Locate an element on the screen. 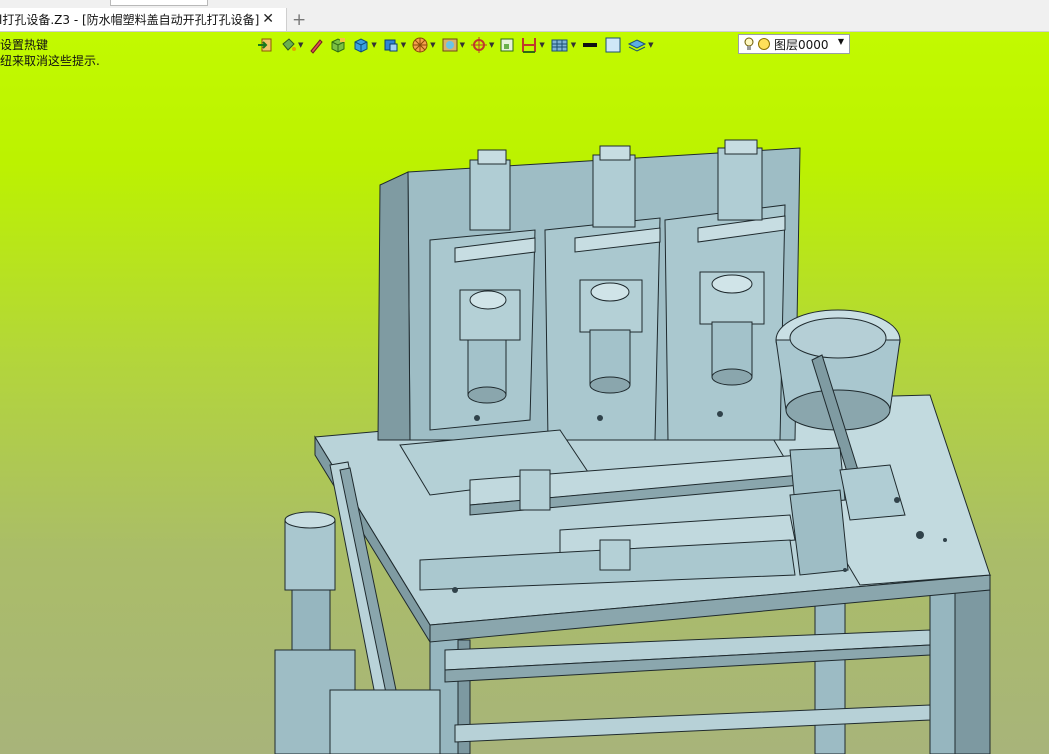 The height and width of the screenshot is (754, 1049). document-tab: l打孔设备.Z3 - [防水帽塑料盖自动开孔打孔设备] ✕ is located at coordinates (143, 19).